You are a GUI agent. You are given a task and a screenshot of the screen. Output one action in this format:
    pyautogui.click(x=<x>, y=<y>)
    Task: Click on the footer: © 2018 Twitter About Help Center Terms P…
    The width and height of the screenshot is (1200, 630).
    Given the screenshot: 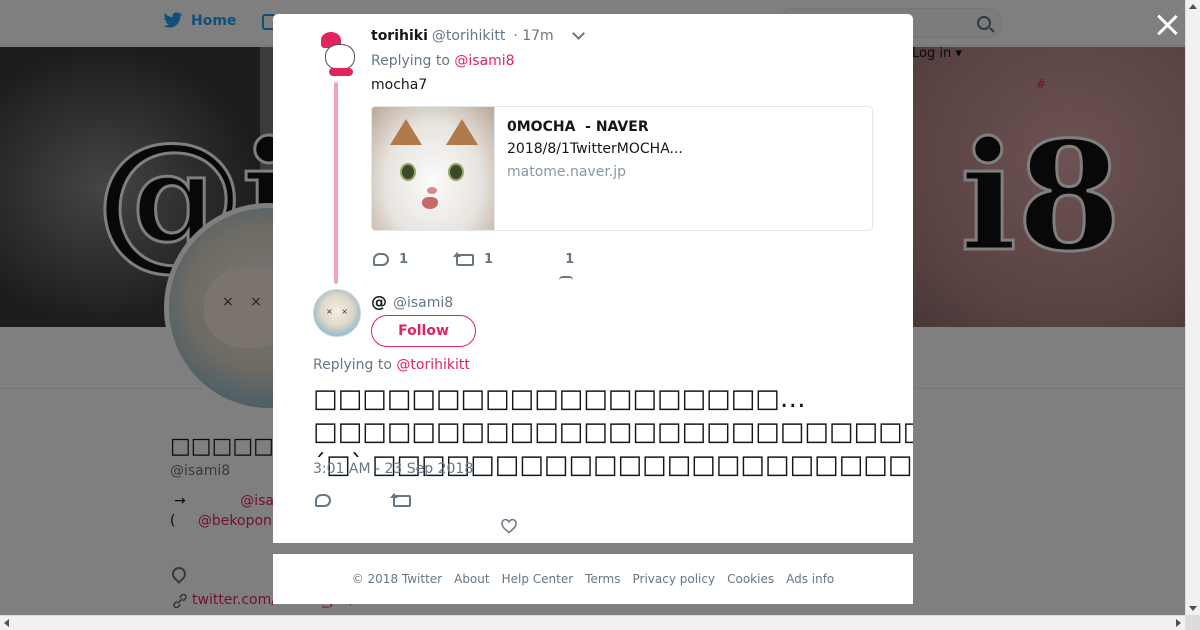 What is the action you would take?
    pyautogui.click(x=593, y=579)
    